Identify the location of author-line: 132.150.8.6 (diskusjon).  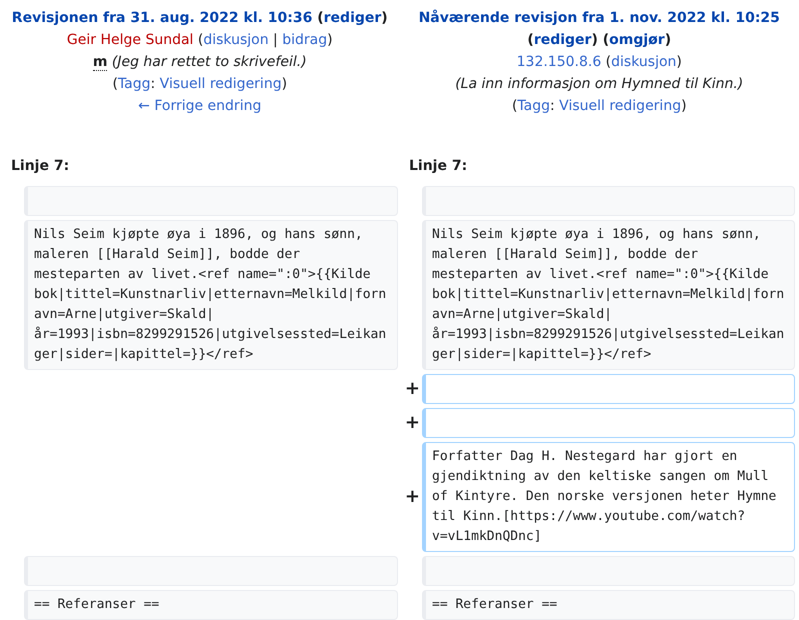
(599, 62).